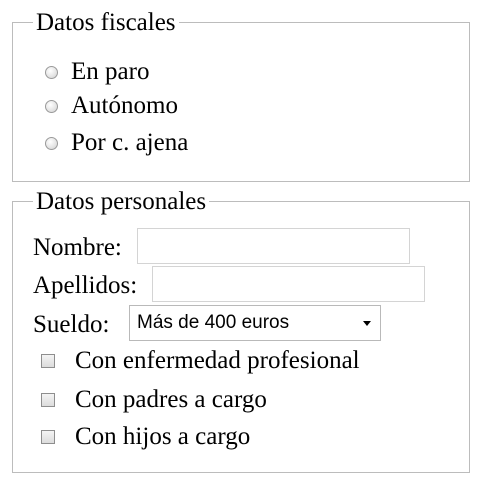 The image size is (486, 483). I want to click on radio-label: Autónomo, so click(124, 105).